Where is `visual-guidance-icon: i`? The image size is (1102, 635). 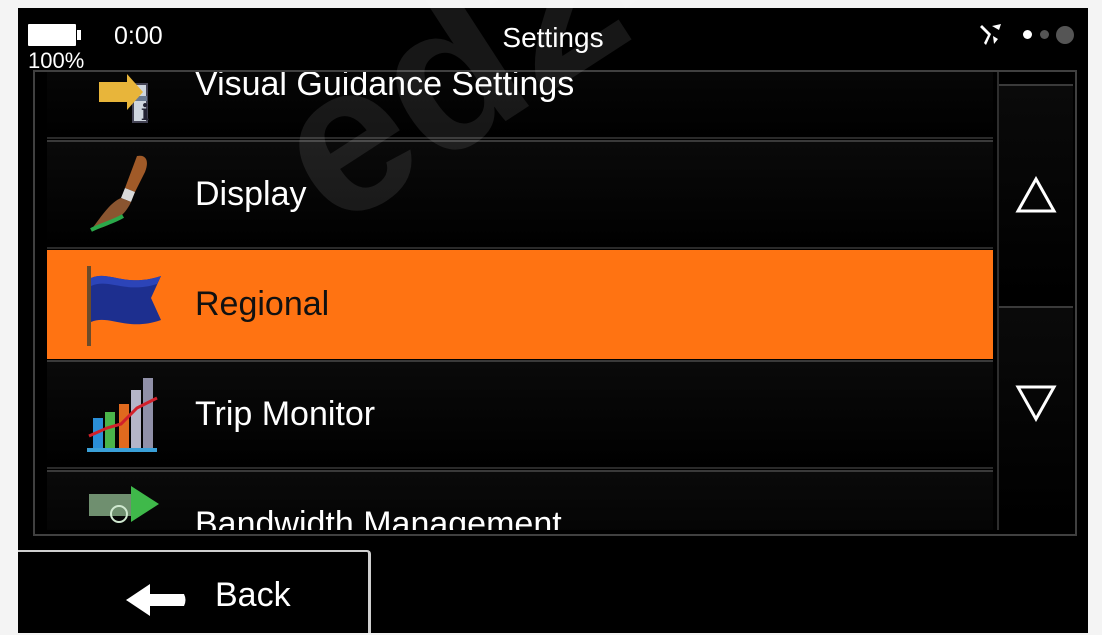
visual-guidance-icon: i is located at coordinates (124, 100).